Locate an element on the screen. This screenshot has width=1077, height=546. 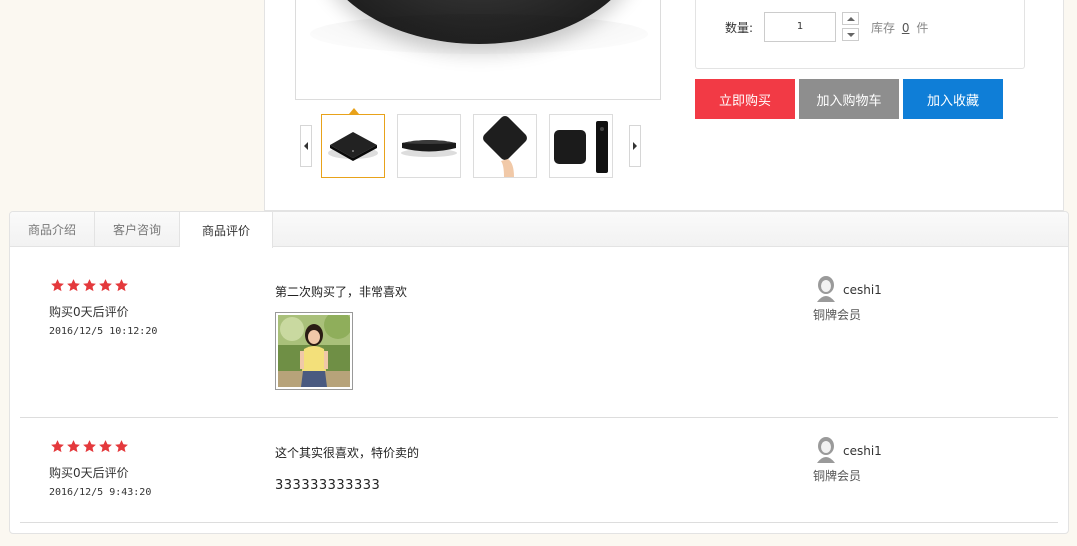
quantity-label: 数量: is located at coordinates (739, 28).